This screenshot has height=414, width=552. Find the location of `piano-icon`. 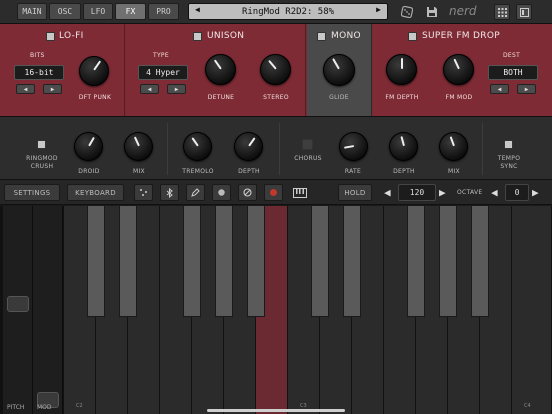

piano-icon is located at coordinates (299, 192).